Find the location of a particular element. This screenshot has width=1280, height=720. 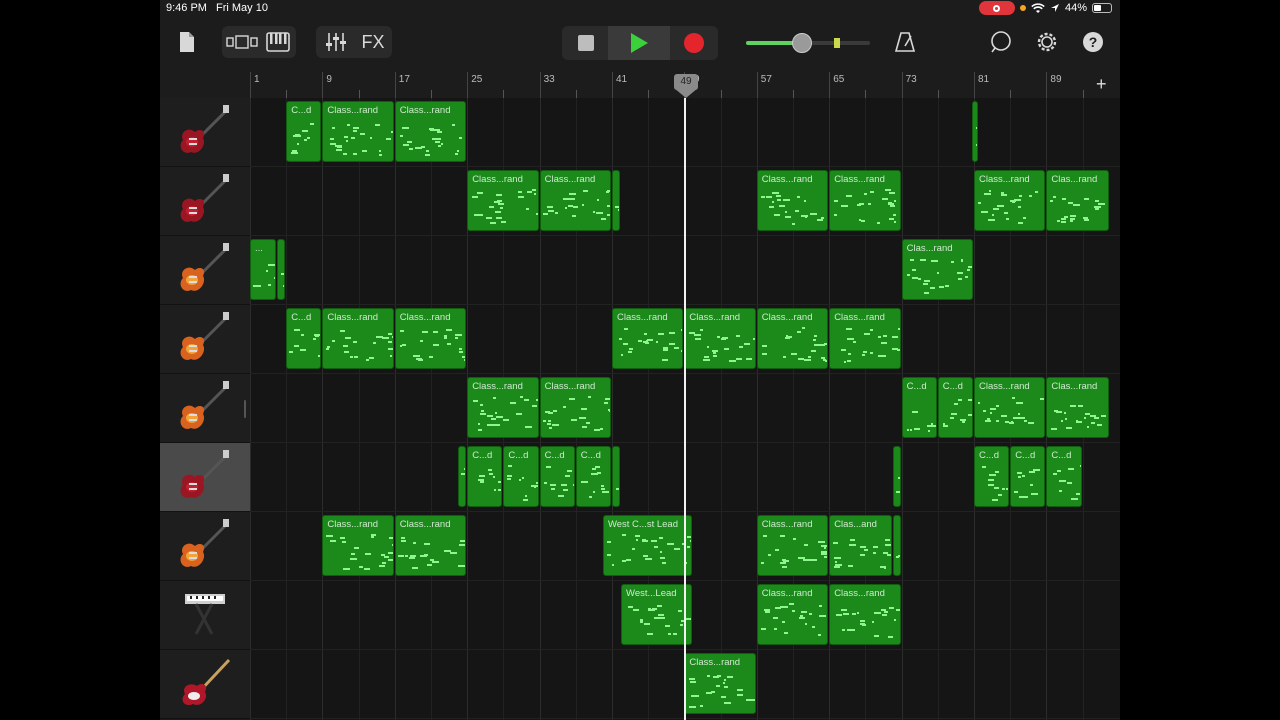

screen-recording-icon is located at coordinates (996, 8).